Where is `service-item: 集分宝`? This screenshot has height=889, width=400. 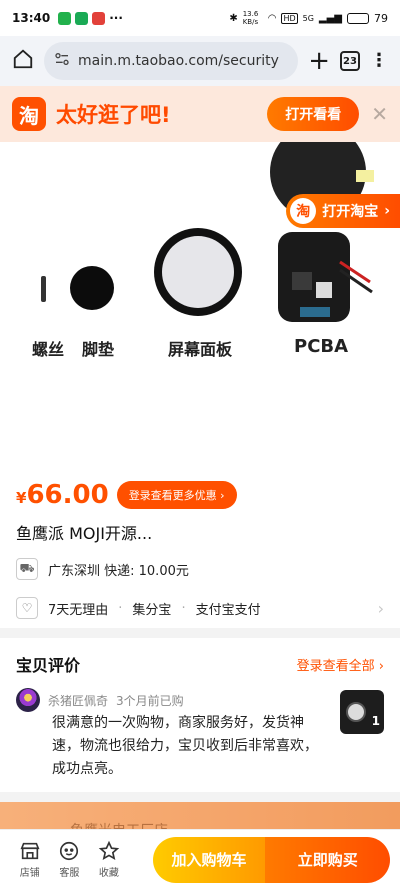
service-item: 集分宝 is located at coordinates (152, 610).